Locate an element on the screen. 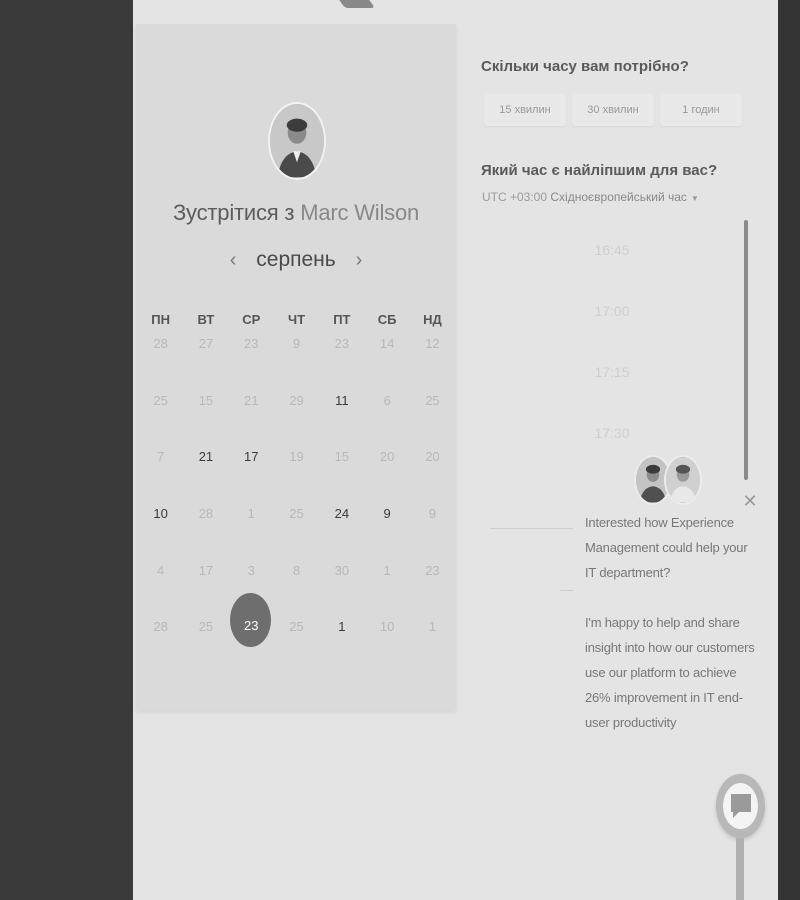 This screenshot has height=900, width=800. chat-agent-avatar is located at coordinates (683, 480).